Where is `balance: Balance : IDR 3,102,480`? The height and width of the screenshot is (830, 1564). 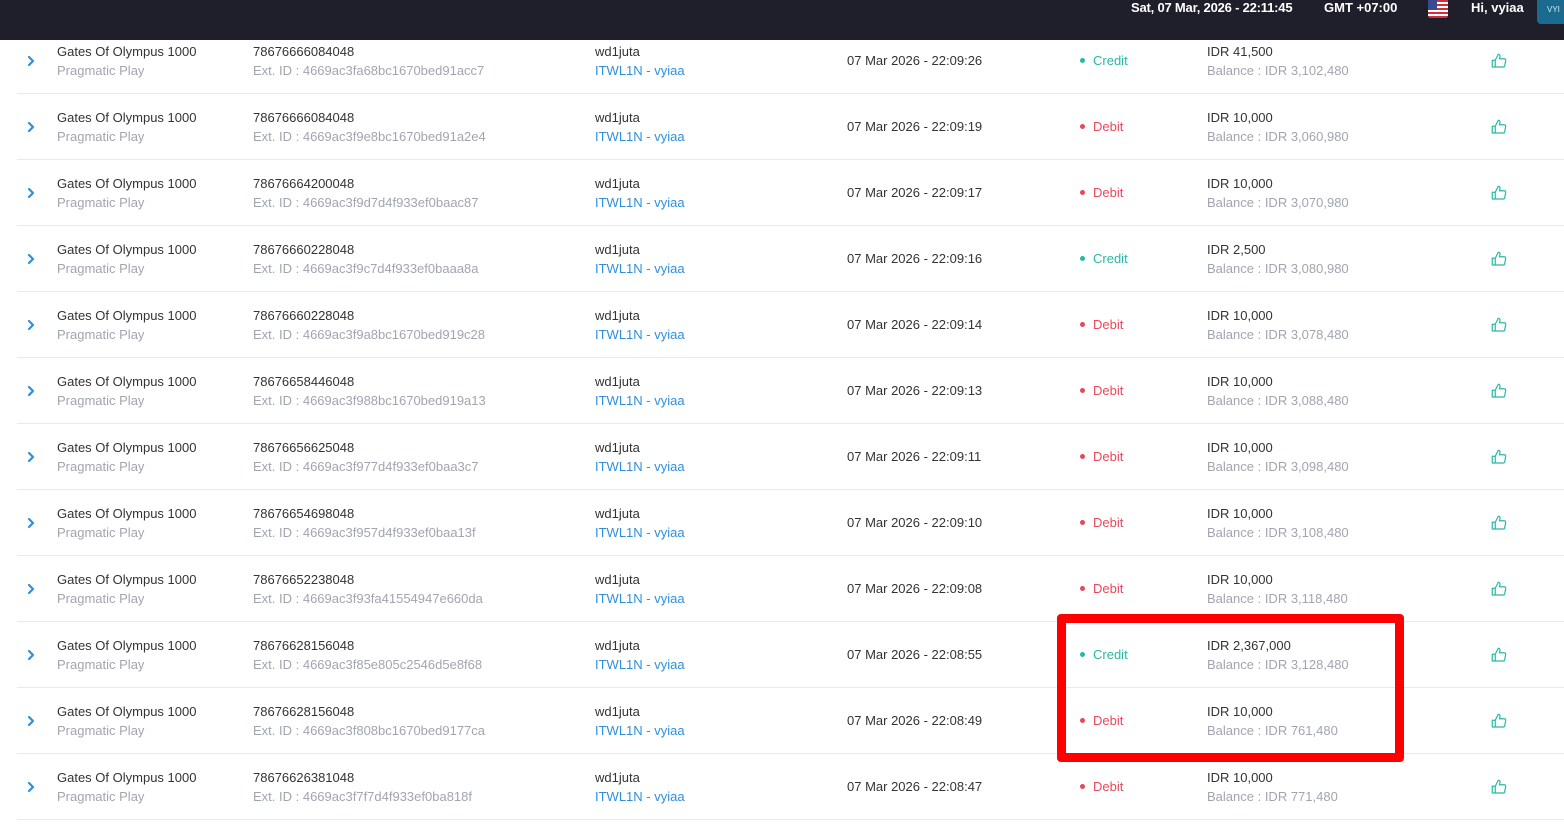
balance: Balance : IDR 3,102,480 is located at coordinates (1278, 70).